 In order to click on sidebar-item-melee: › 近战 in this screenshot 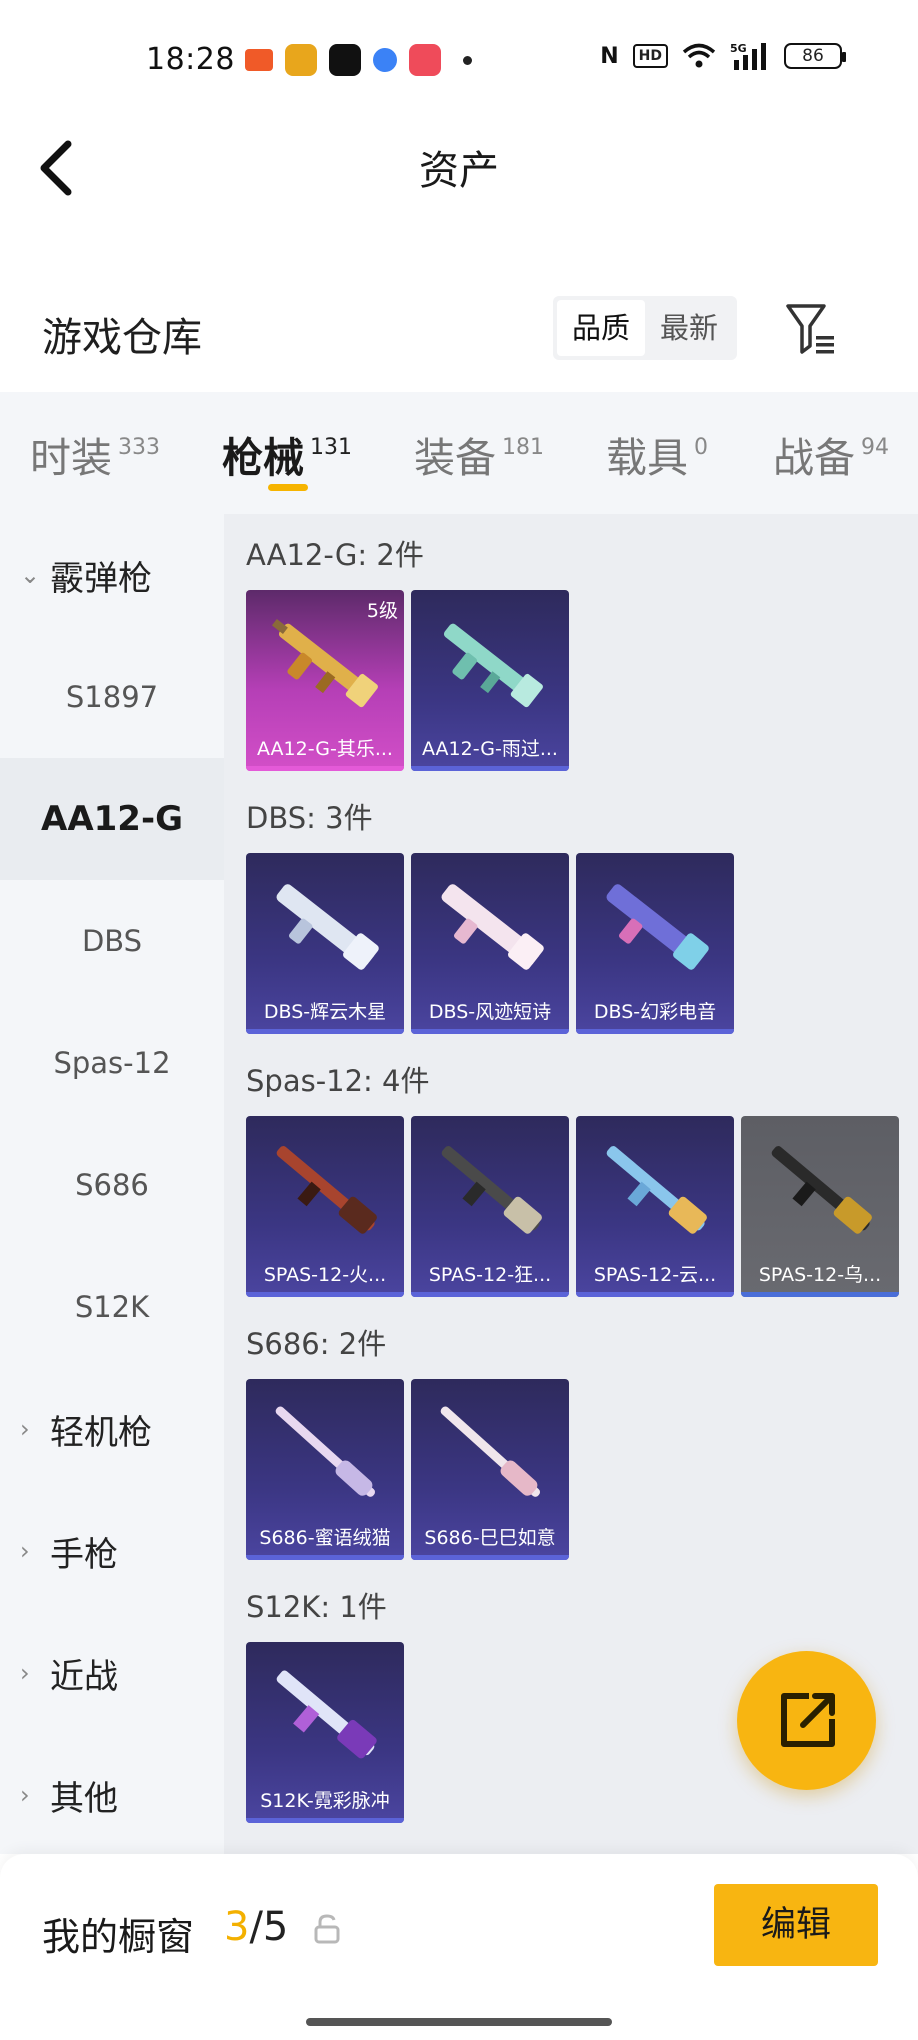, I will do `click(112, 1673)`.